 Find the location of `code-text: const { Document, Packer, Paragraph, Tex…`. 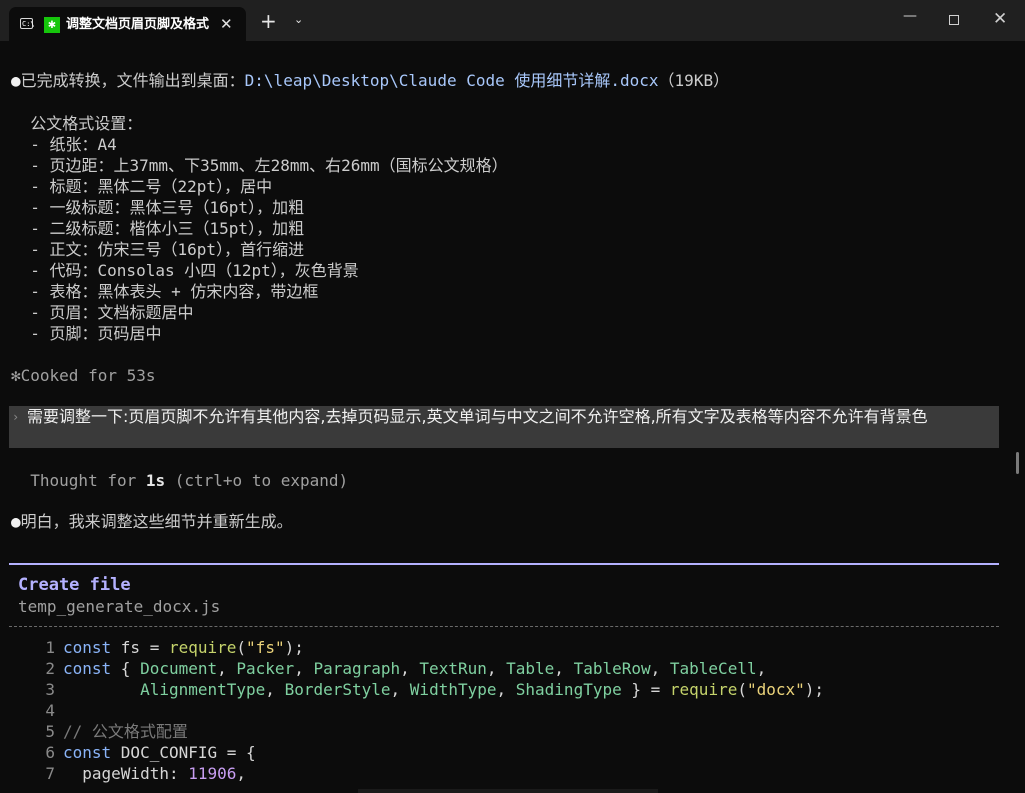

code-text: const { Document, Packer, Paragraph, Tex… is located at coordinates (414, 668).